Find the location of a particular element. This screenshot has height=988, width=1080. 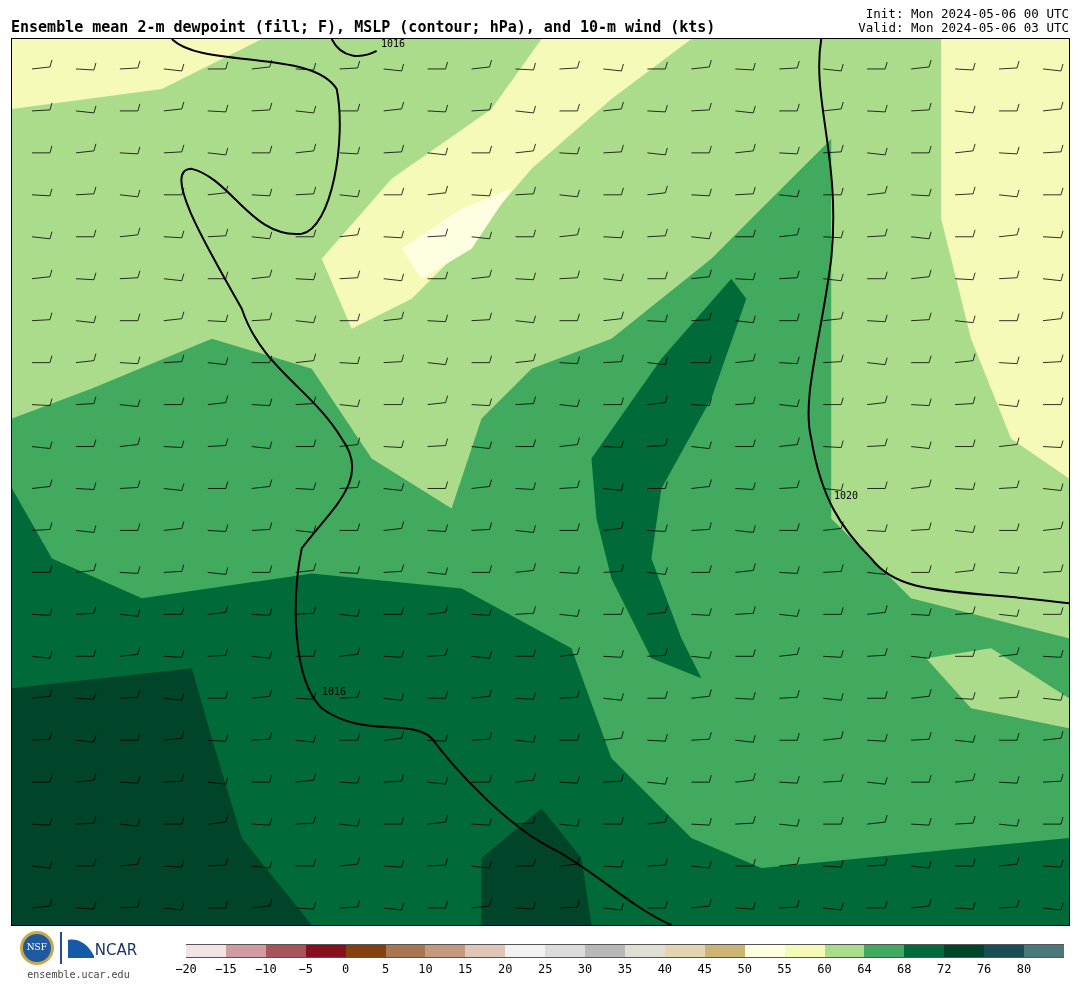

tick-label: 40 is located at coordinates (665, 969).